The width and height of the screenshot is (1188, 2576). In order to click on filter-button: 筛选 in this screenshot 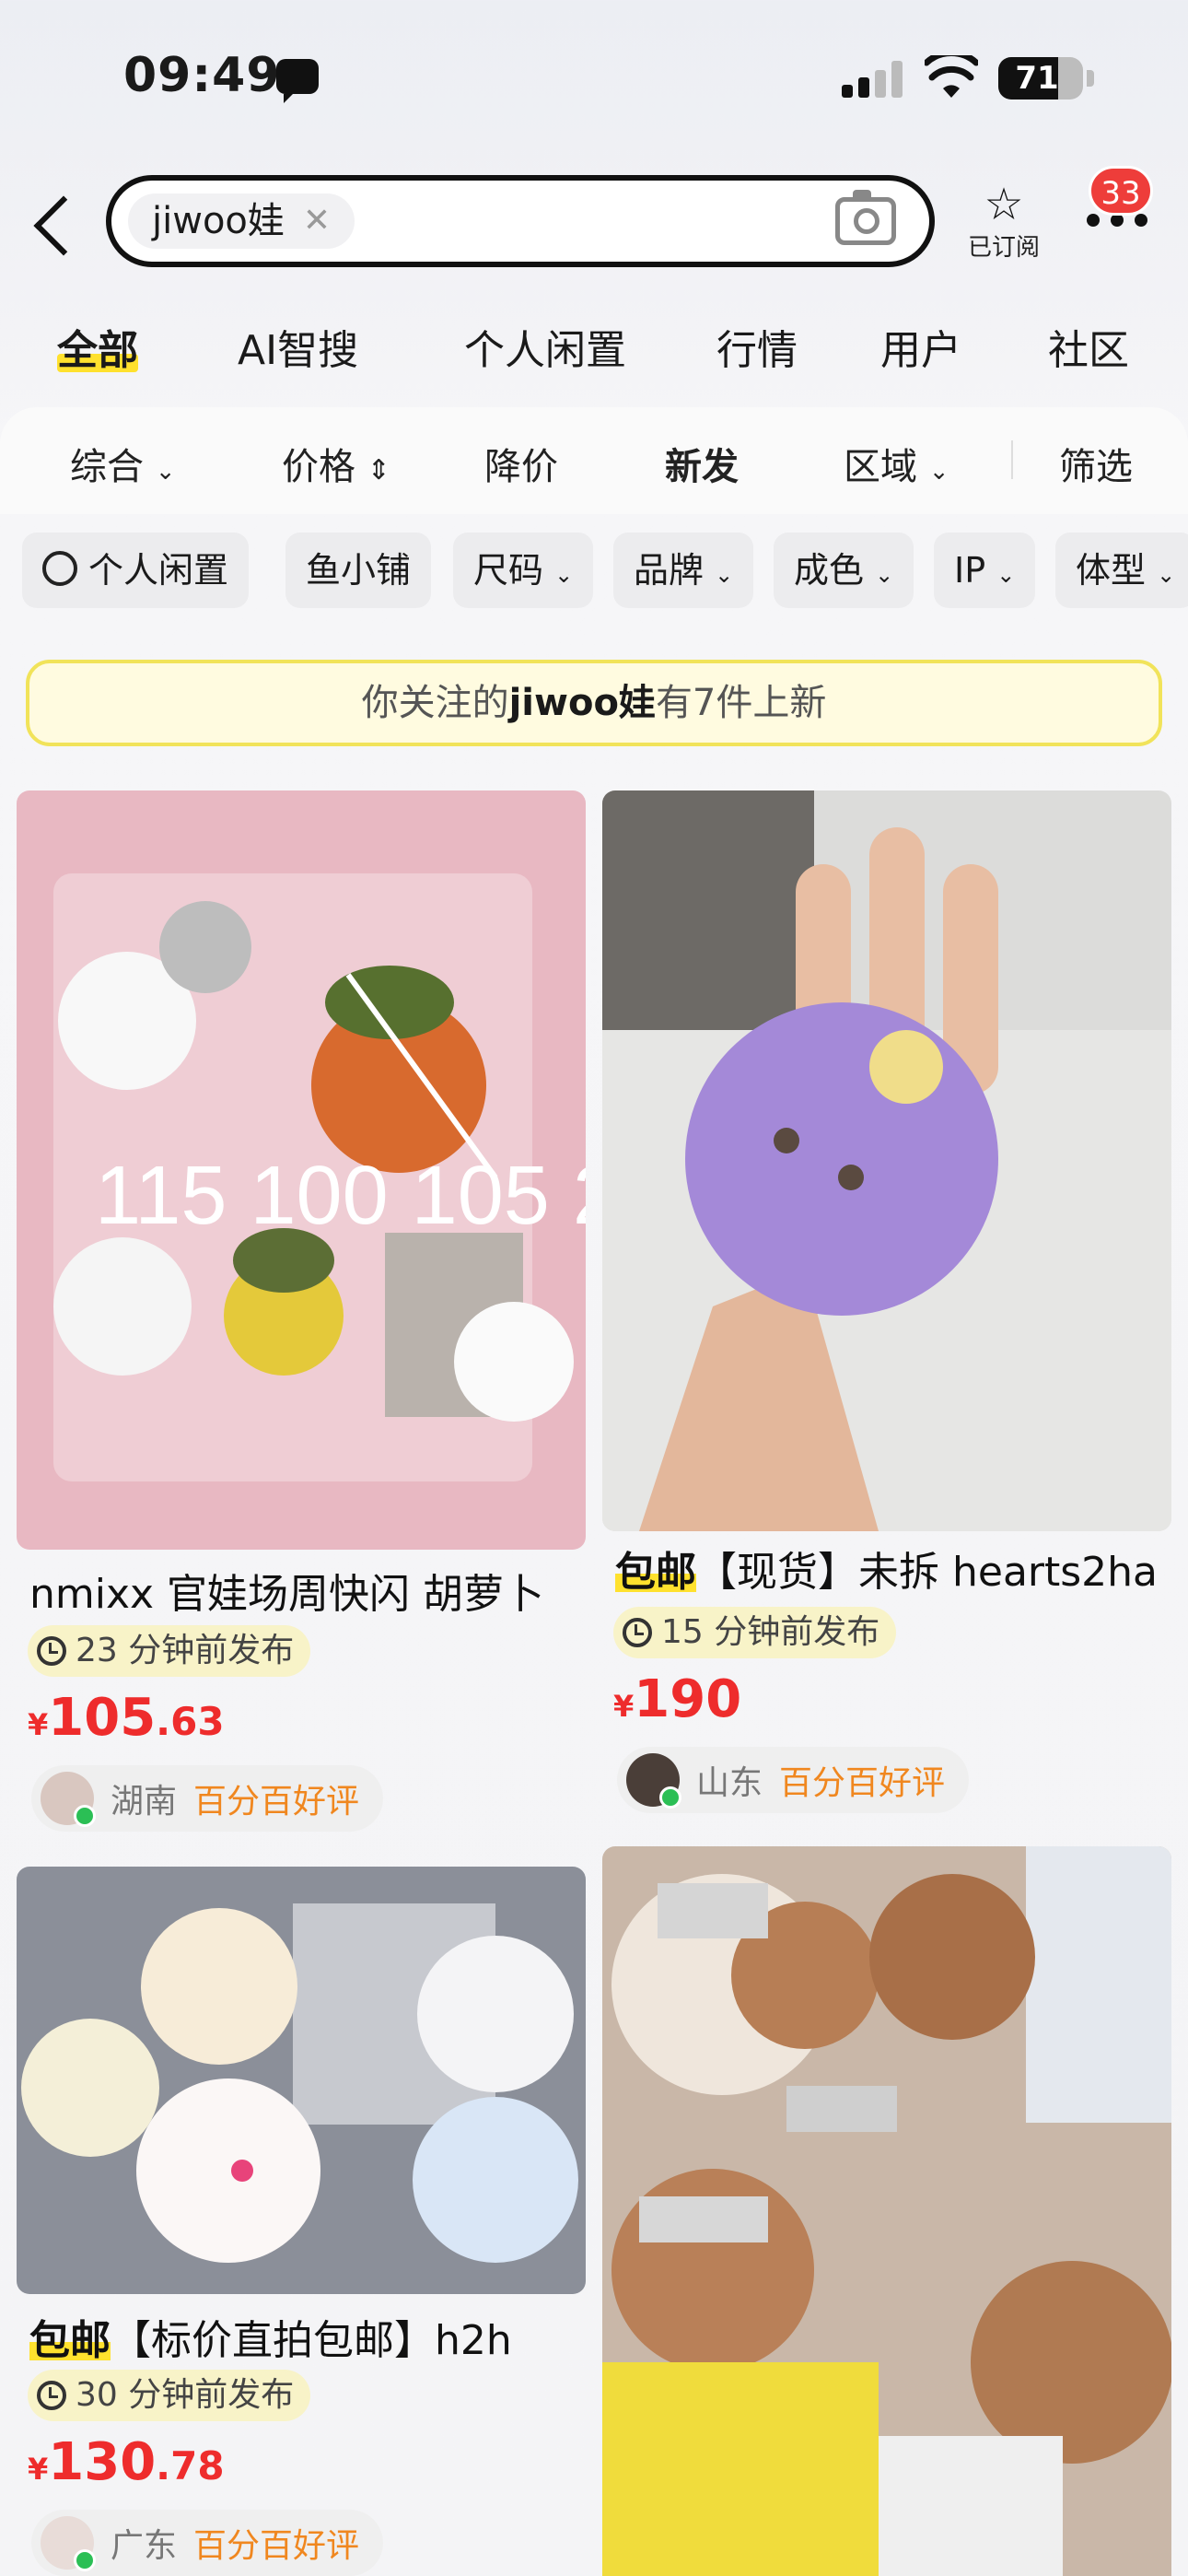, I will do `click(1096, 463)`.